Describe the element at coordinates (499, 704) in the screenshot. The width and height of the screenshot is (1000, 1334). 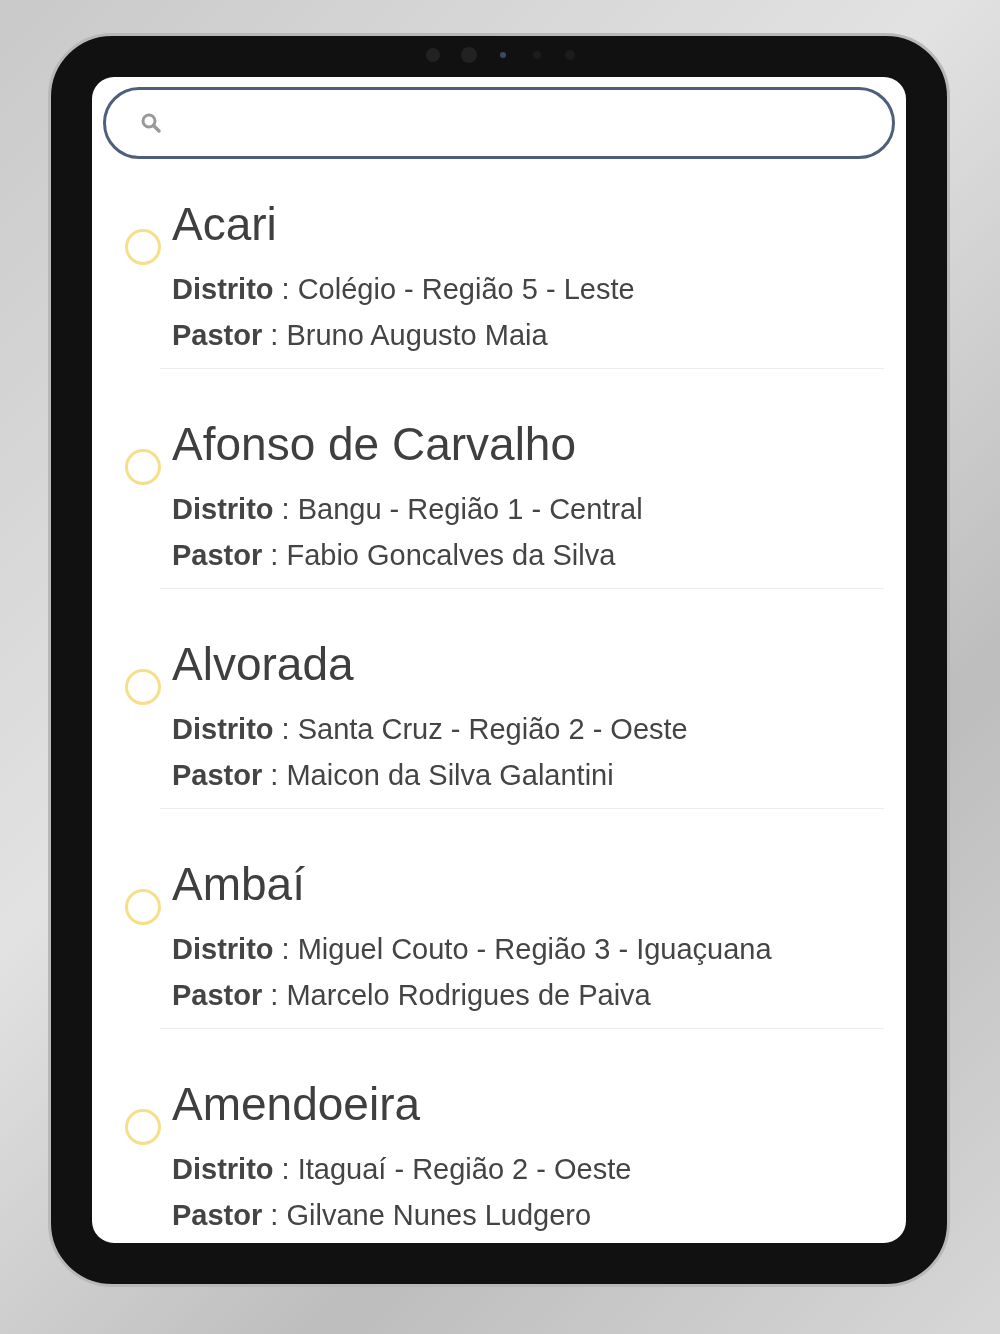
I see `church-item: Alvorada Distrito : Santa Cruz - Região 2 - Oeste Pastor : Maicon da Silva Galantini` at that location.